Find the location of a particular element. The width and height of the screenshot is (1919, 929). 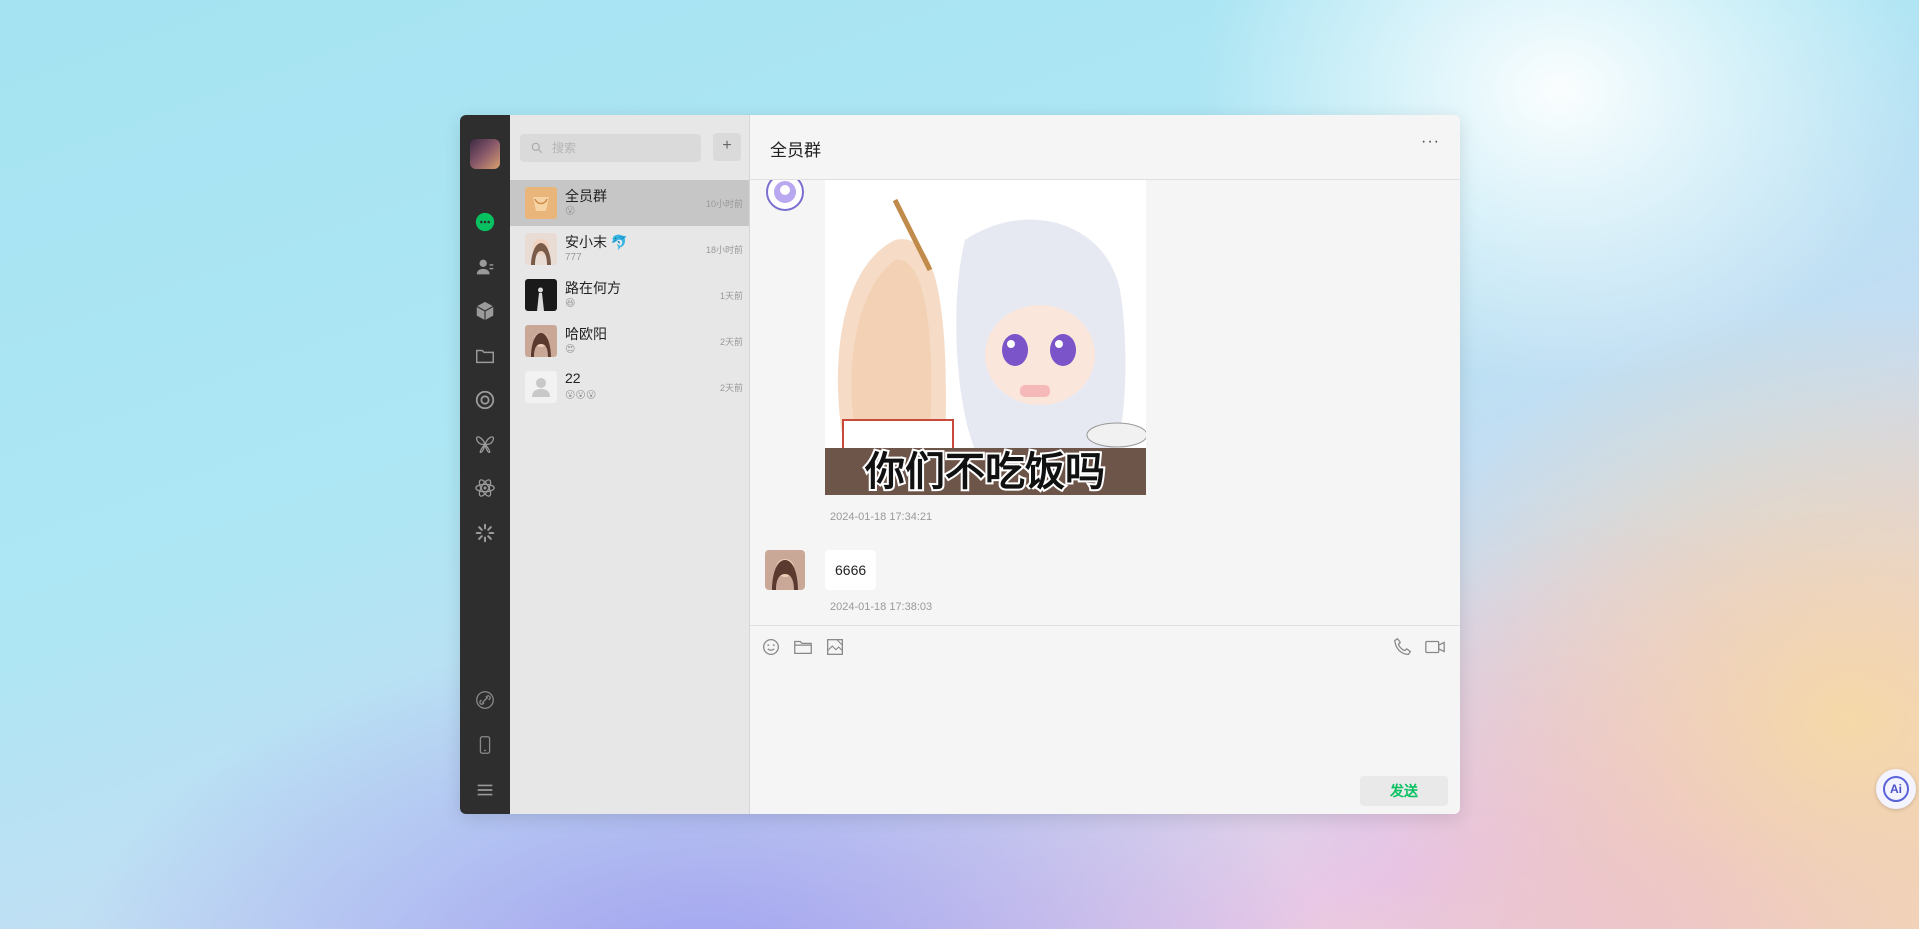

contacts-icon is located at coordinates (485, 267).